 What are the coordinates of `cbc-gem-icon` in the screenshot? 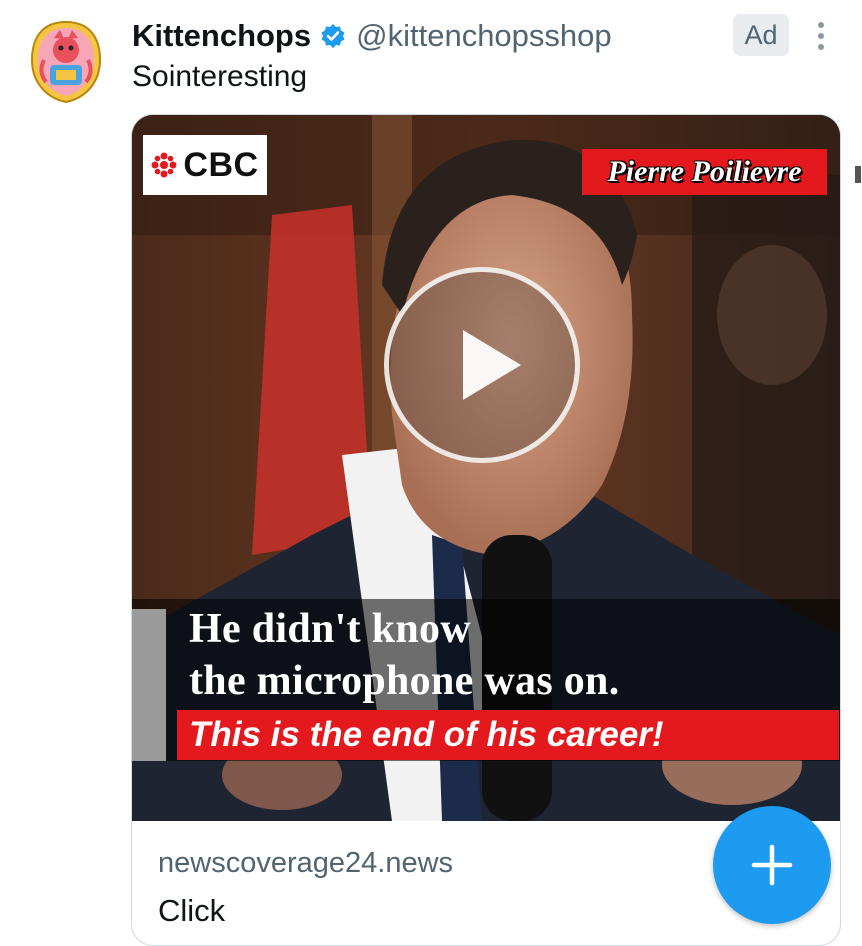 It's located at (164, 165).